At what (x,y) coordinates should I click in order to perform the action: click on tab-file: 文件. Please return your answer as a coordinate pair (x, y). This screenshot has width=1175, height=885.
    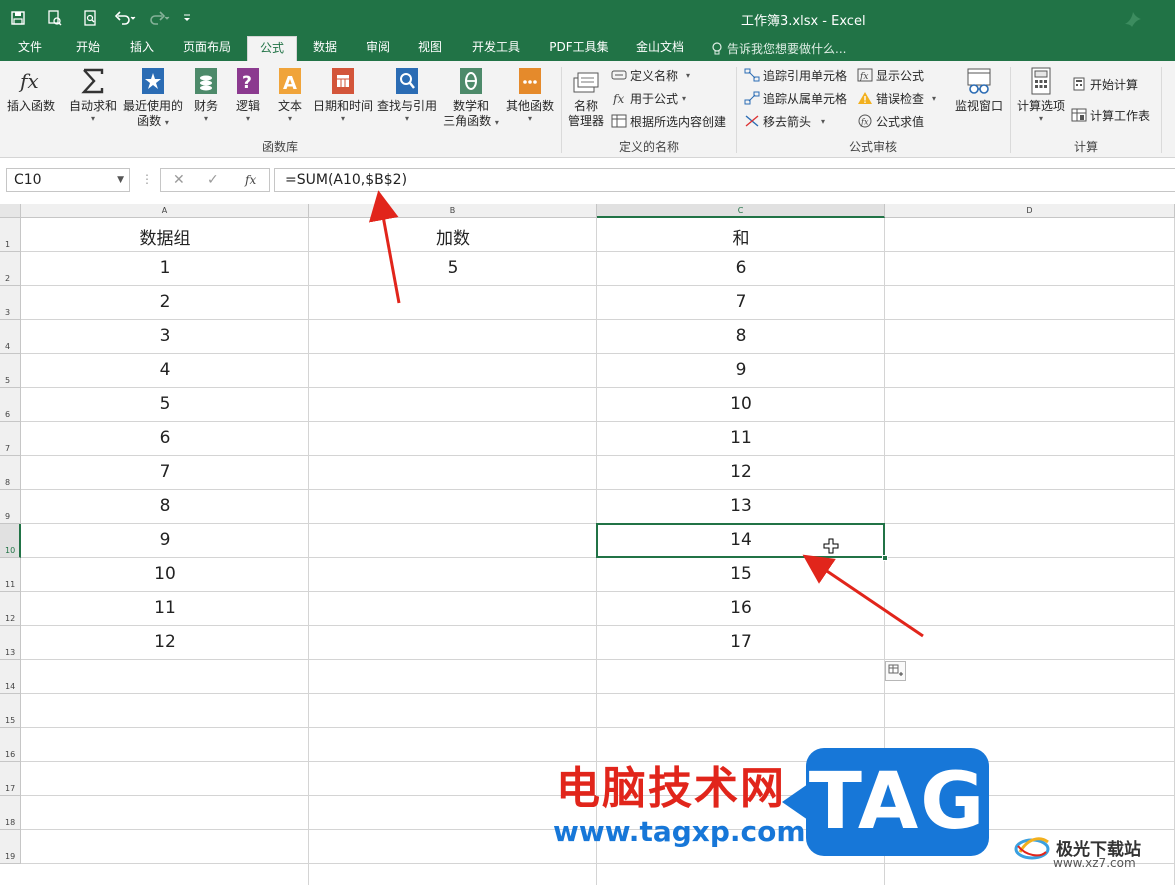
    Looking at the image, I should click on (30, 48).